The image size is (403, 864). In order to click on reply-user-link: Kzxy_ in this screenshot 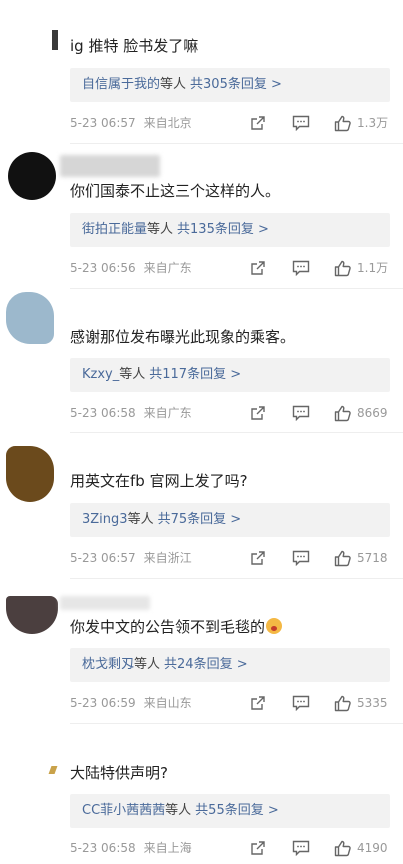, I will do `click(100, 374)`.